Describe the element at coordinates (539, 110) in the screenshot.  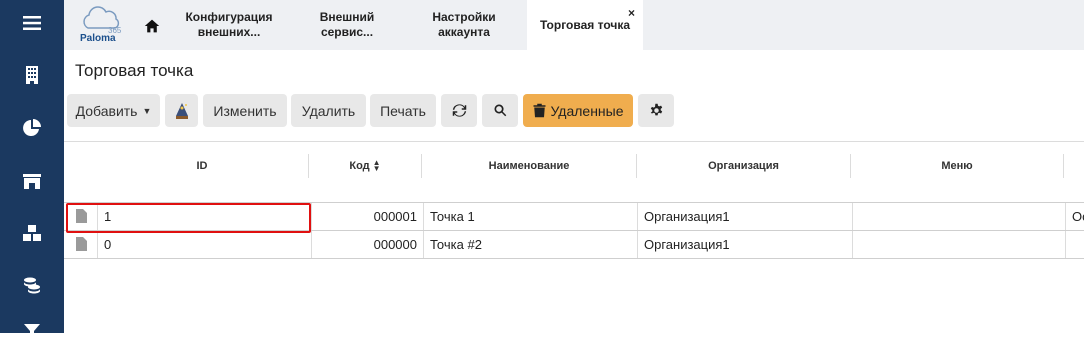
I see `trash-icon` at that location.